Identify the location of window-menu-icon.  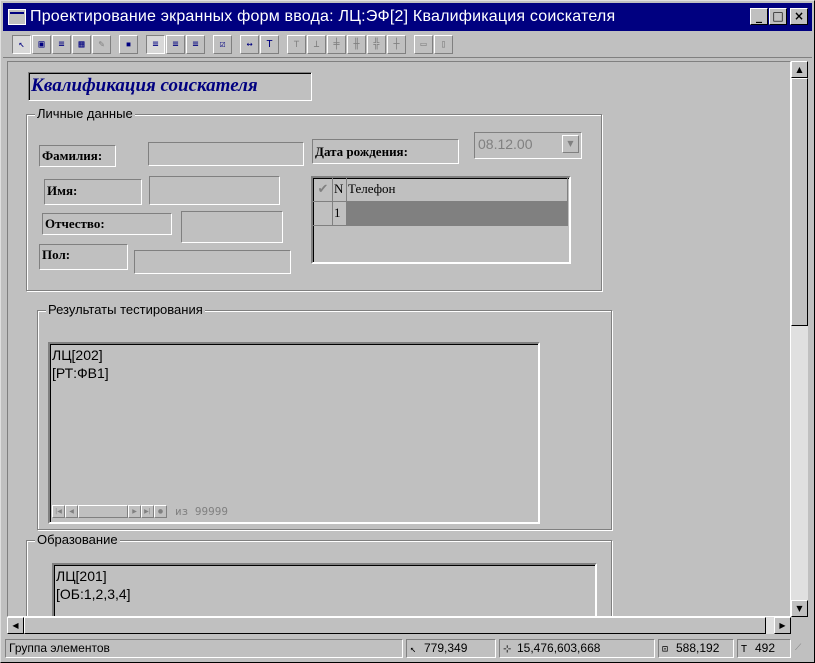
(17, 17).